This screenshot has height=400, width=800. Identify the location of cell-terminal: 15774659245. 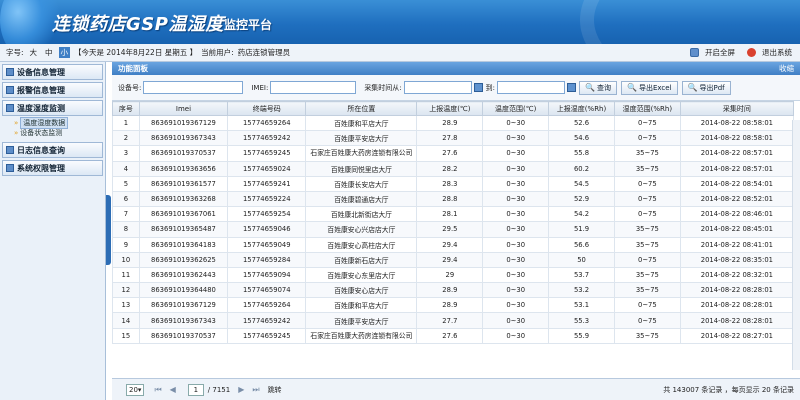
(267, 153).